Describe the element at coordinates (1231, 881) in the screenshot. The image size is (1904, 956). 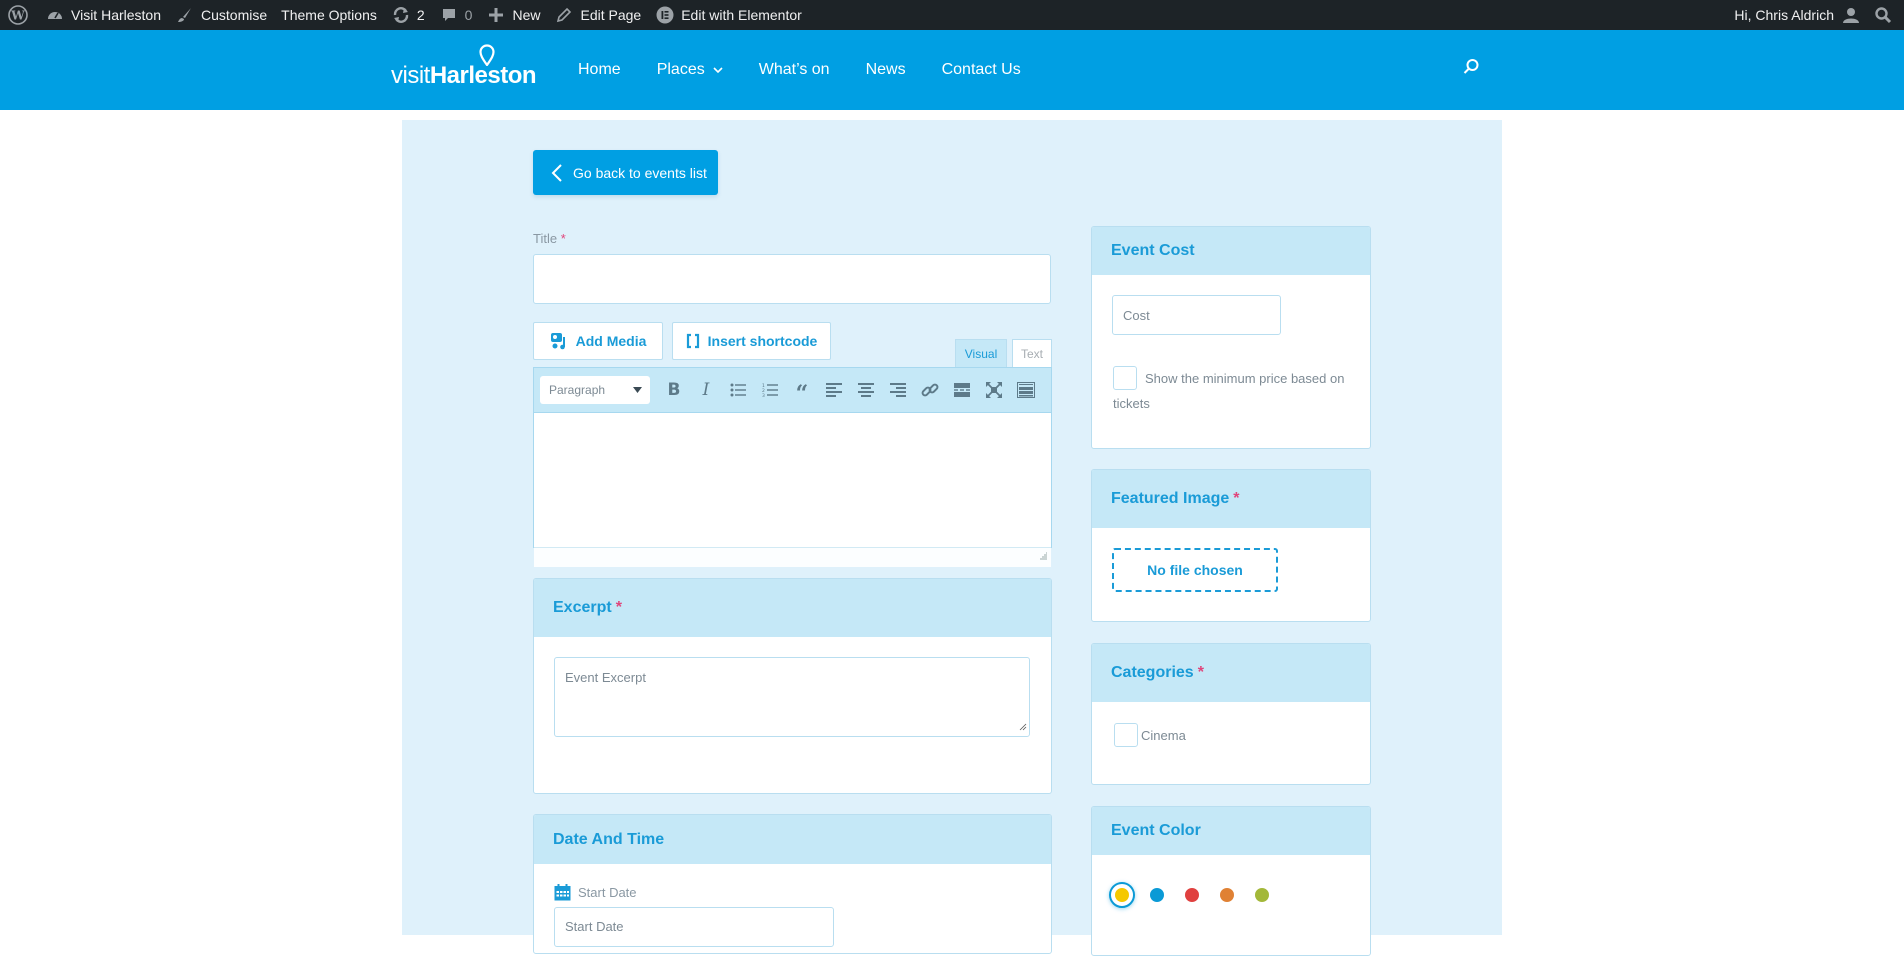
I see `event-color-box: Event Color` at that location.